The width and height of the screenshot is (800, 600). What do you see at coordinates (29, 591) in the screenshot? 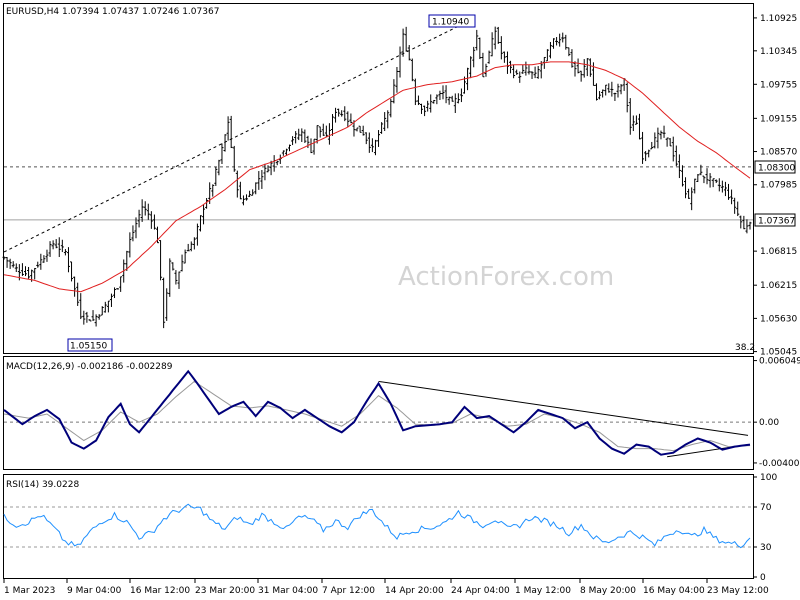
I see `x-label: 1 Mar 2023` at bounding box center [29, 591].